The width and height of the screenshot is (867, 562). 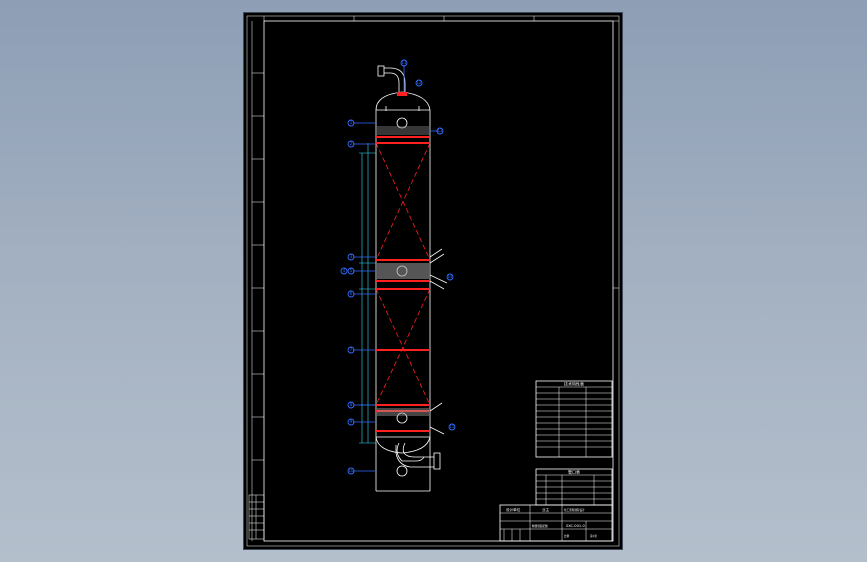 What do you see at coordinates (440, 130) in the screenshot?
I see `svg-text: 13` at bounding box center [440, 130].